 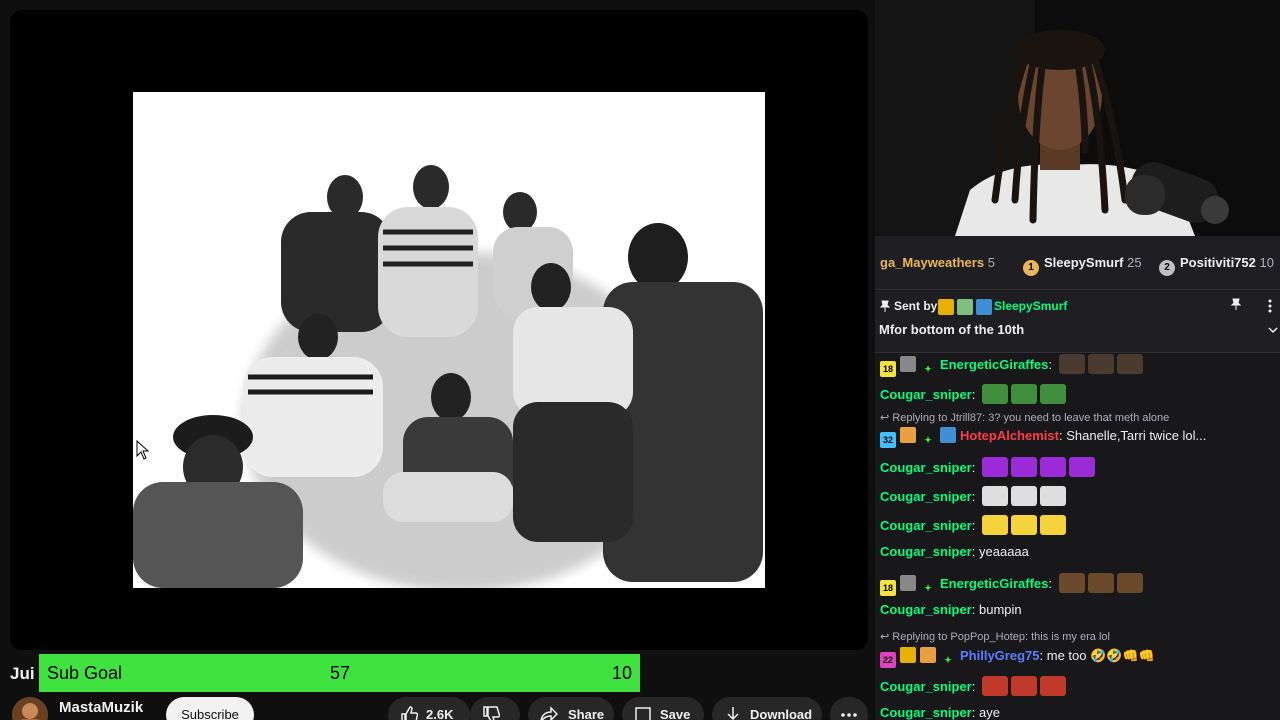 What do you see at coordinates (1030, 306) in the screenshot?
I see `pinned-sender: SleepySmurf` at bounding box center [1030, 306].